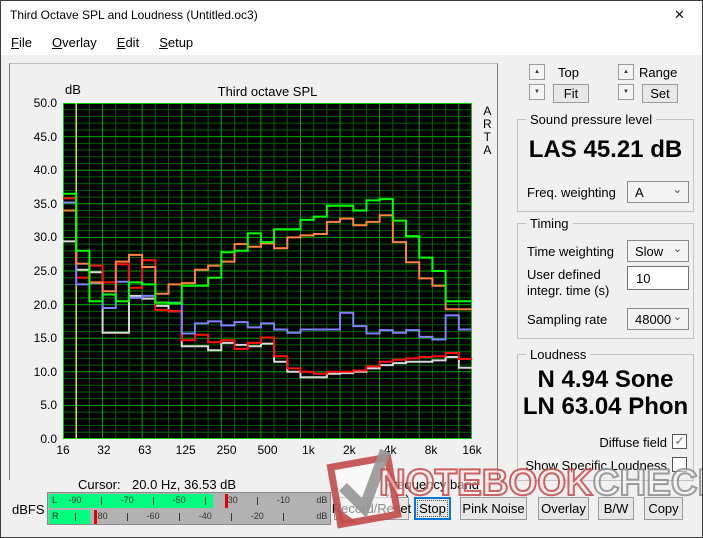 The height and width of the screenshot is (538, 703). Describe the element at coordinates (179, 500) in the screenshot. I see `meter-scale-label: -50` at that location.